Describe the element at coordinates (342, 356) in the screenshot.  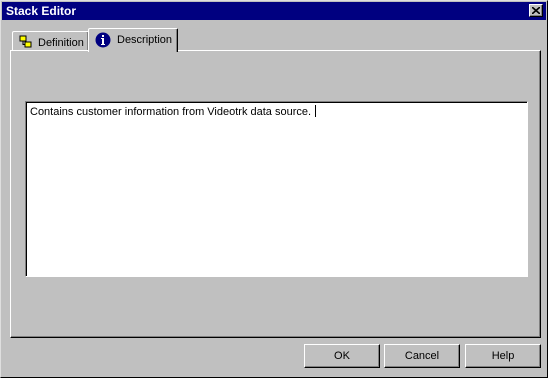
I see `ok-button: OK` at that location.